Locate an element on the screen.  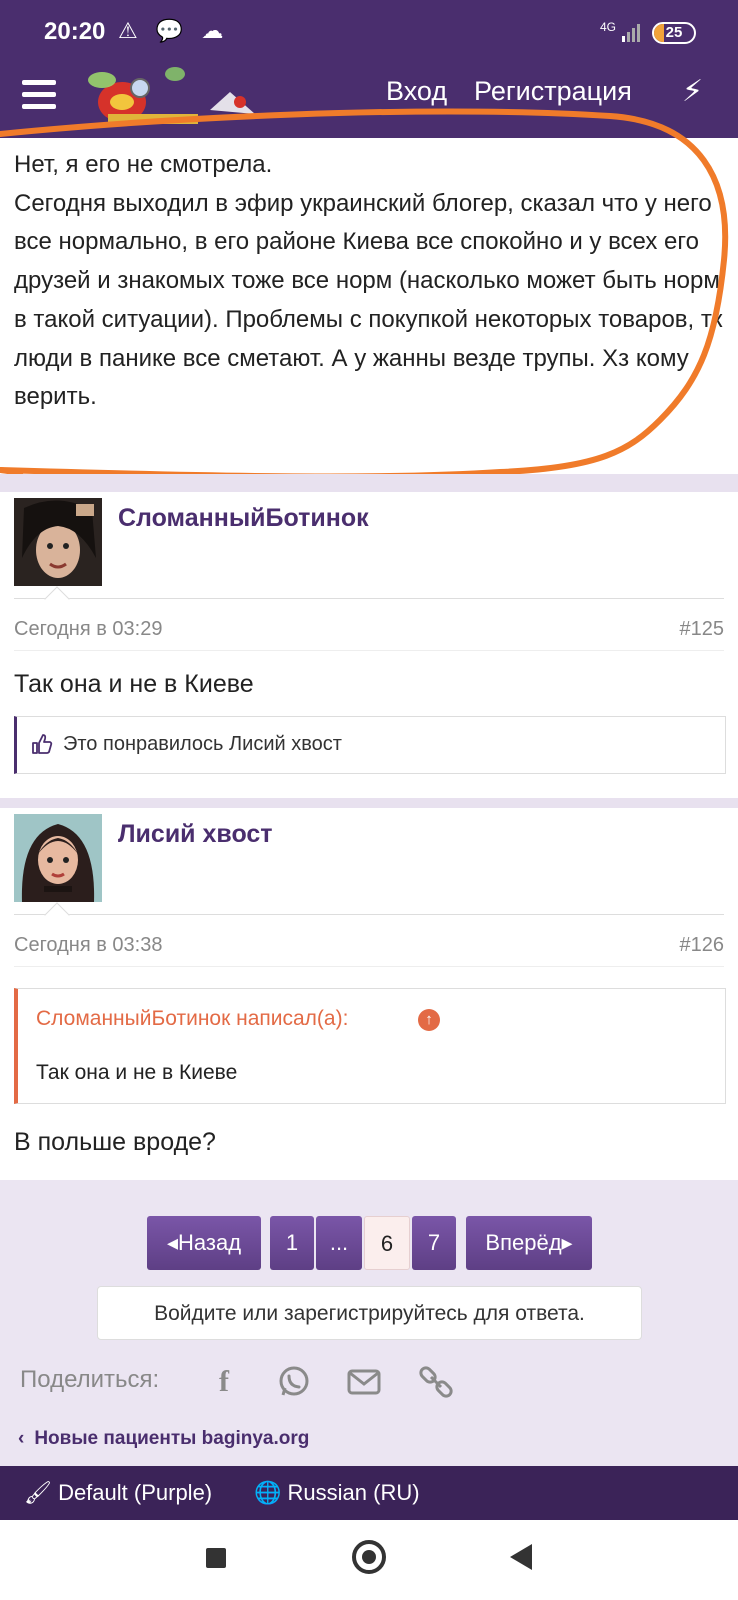
post-date: Сегодня в 03:38 is located at coordinates (88, 945).